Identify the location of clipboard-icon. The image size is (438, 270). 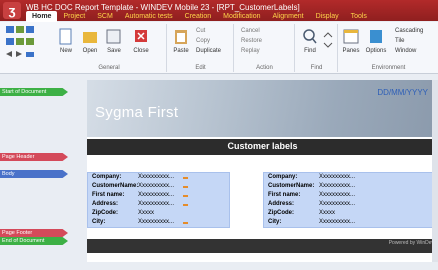
(181, 37).